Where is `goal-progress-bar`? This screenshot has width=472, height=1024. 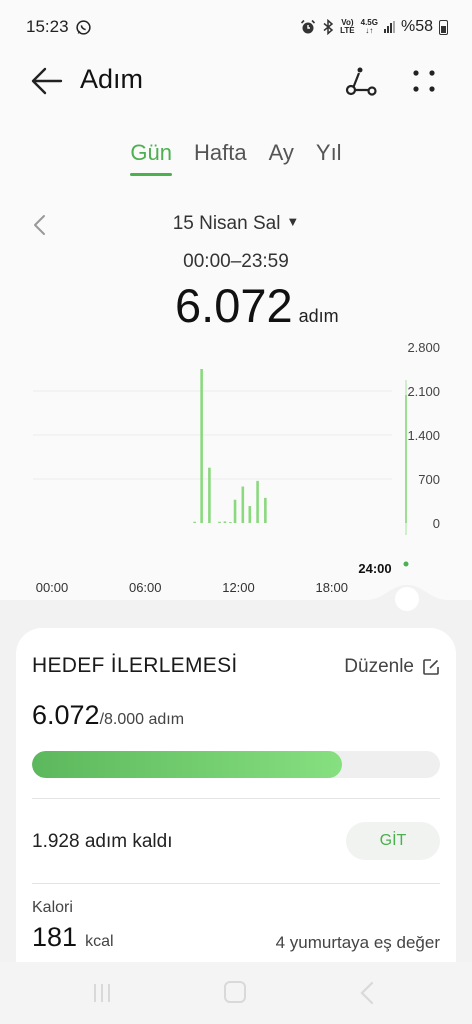
goal-progress-bar is located at coordinates (236, 764).